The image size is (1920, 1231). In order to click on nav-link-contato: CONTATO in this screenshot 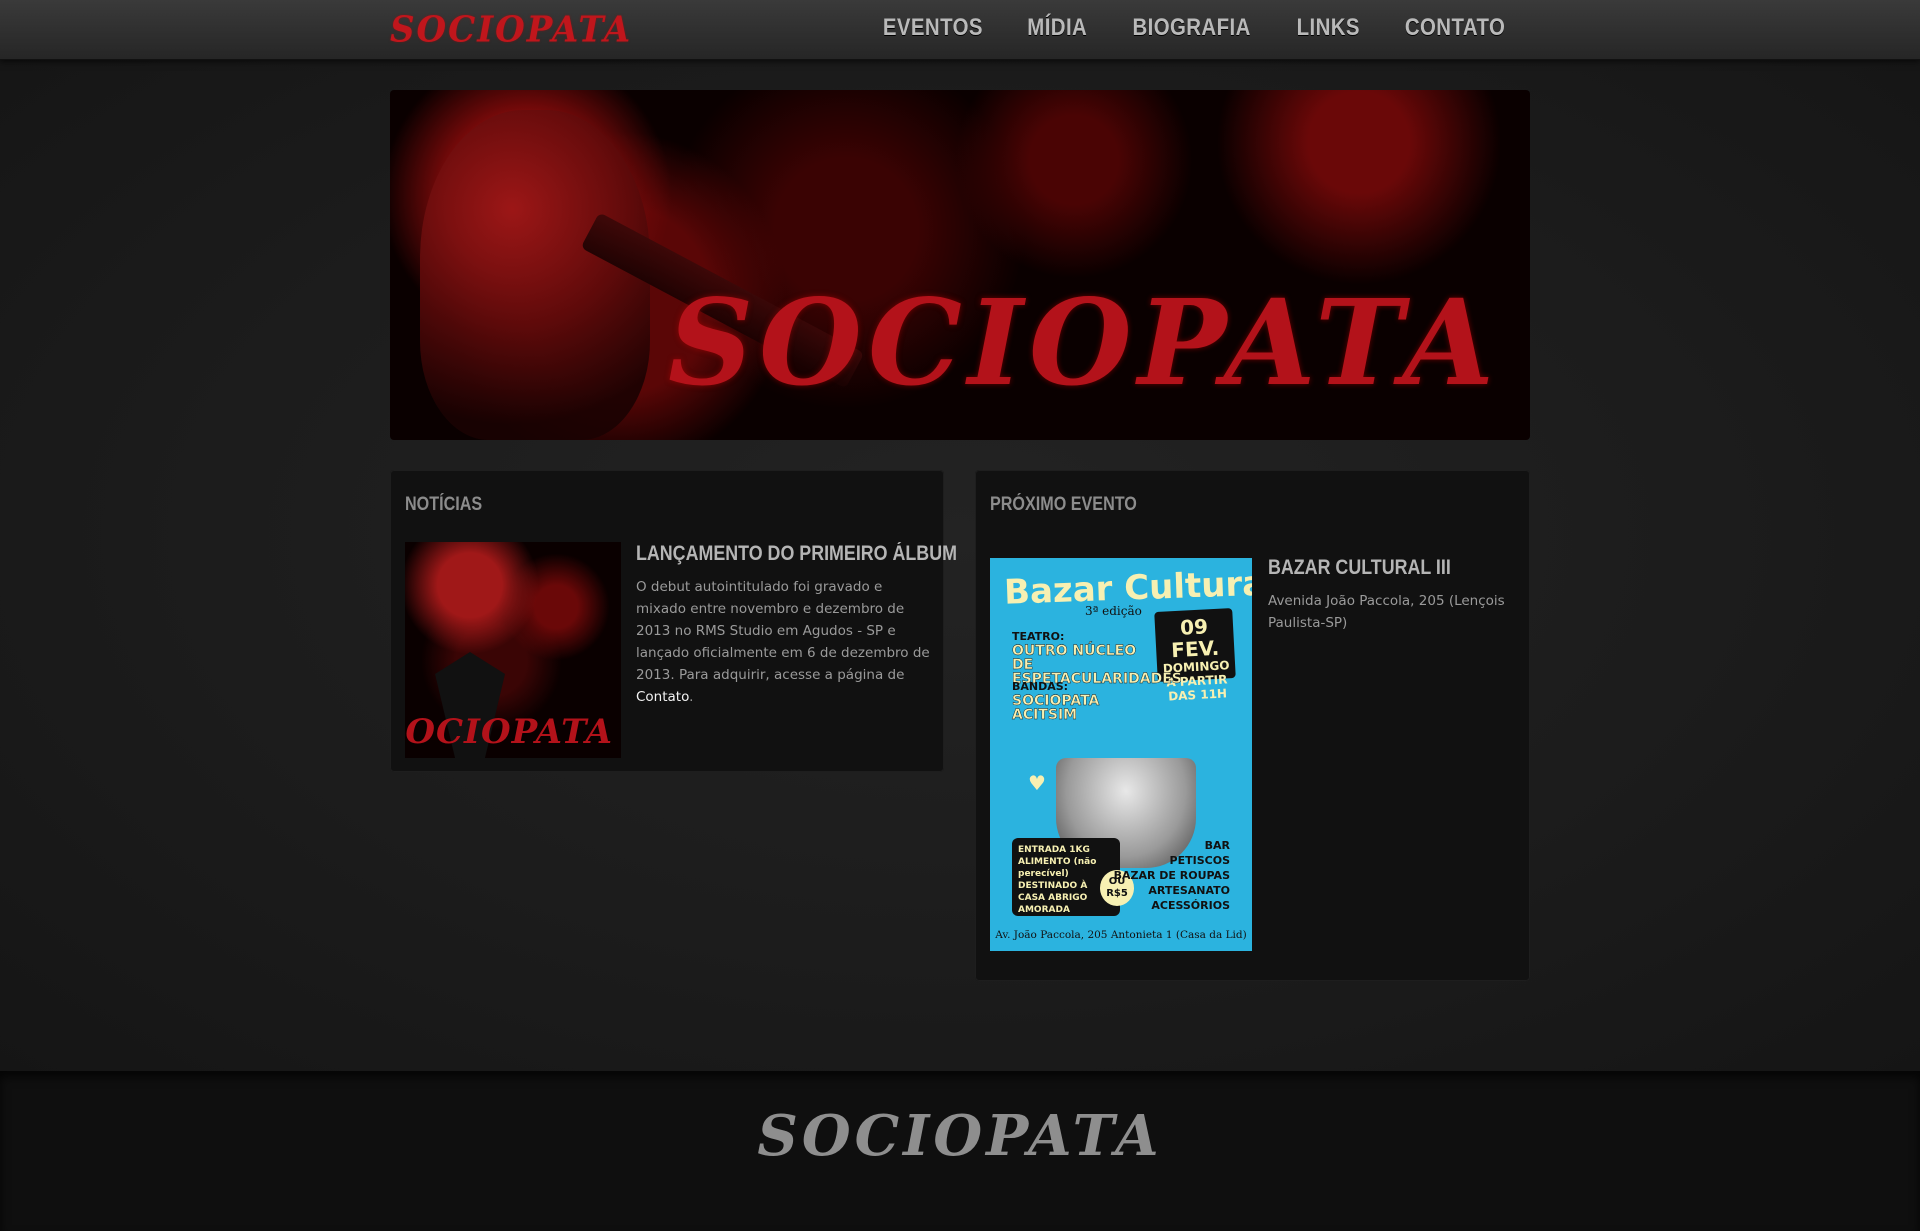, I will do `click(1455, 28)`.